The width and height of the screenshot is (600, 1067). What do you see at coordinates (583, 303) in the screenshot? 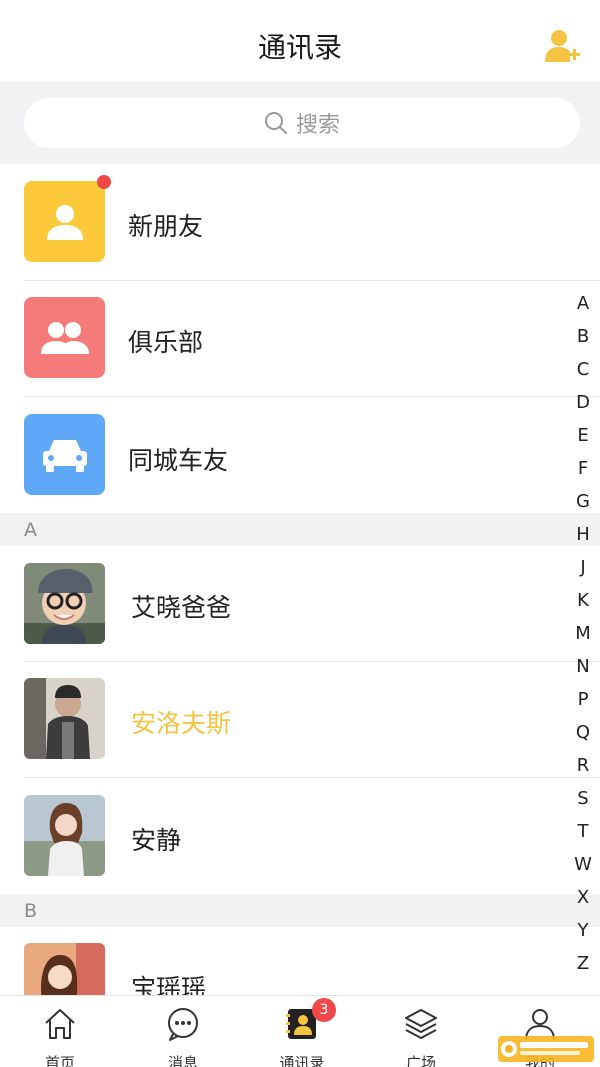
I see `index-letter-a: A` at bounding box center [583, 303].